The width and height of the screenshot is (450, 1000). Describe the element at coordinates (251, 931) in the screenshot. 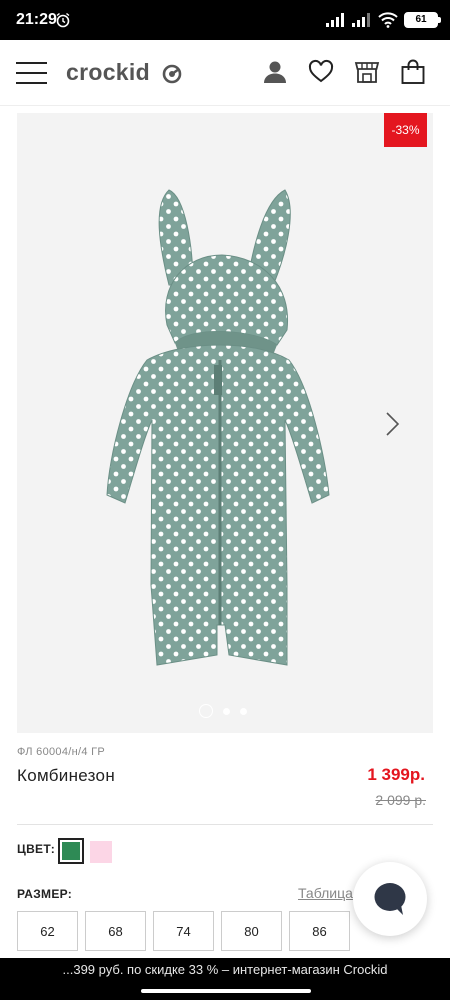

I see `size-button-80: 80` at that location.